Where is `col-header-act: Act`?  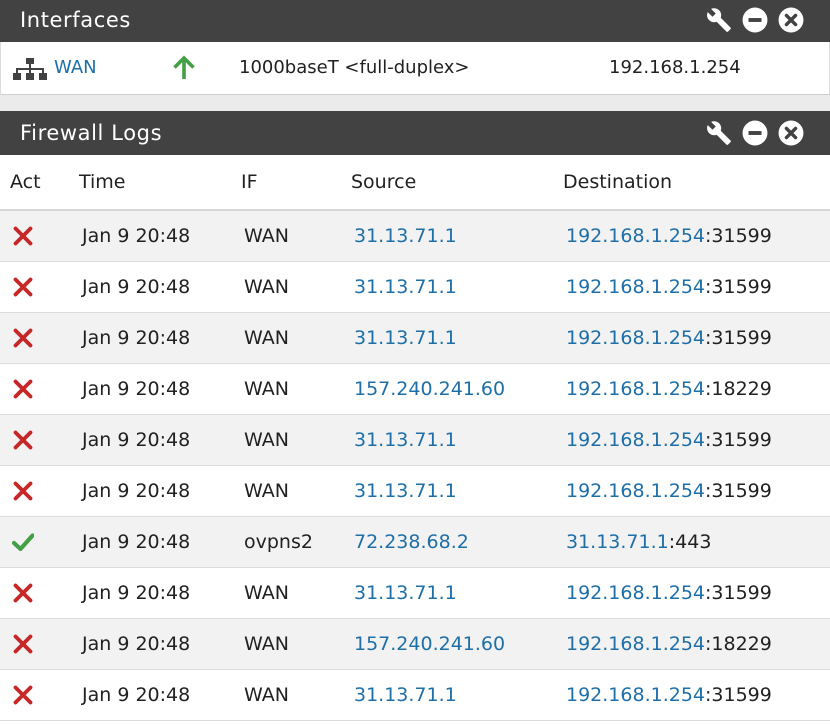 col-header-act: Act is located at coordinates (39, 183).